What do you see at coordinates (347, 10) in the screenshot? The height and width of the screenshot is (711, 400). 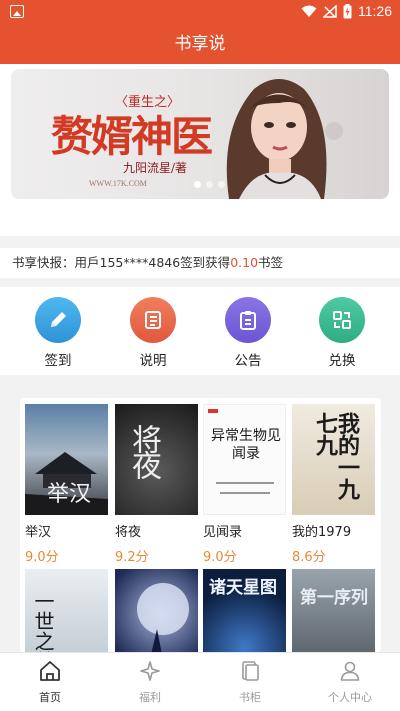 I see `battery-charging-icon` at bounding box center [347, 10].